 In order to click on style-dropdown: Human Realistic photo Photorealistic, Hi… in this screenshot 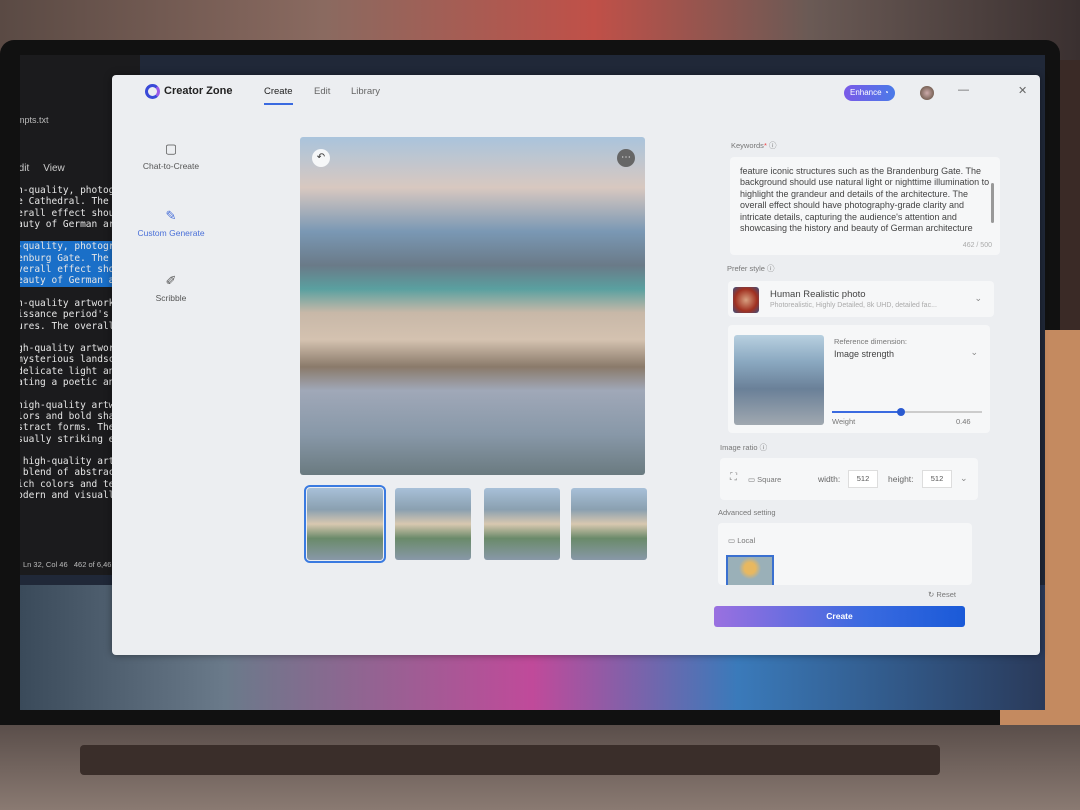, I will do `click(861, 299)`.